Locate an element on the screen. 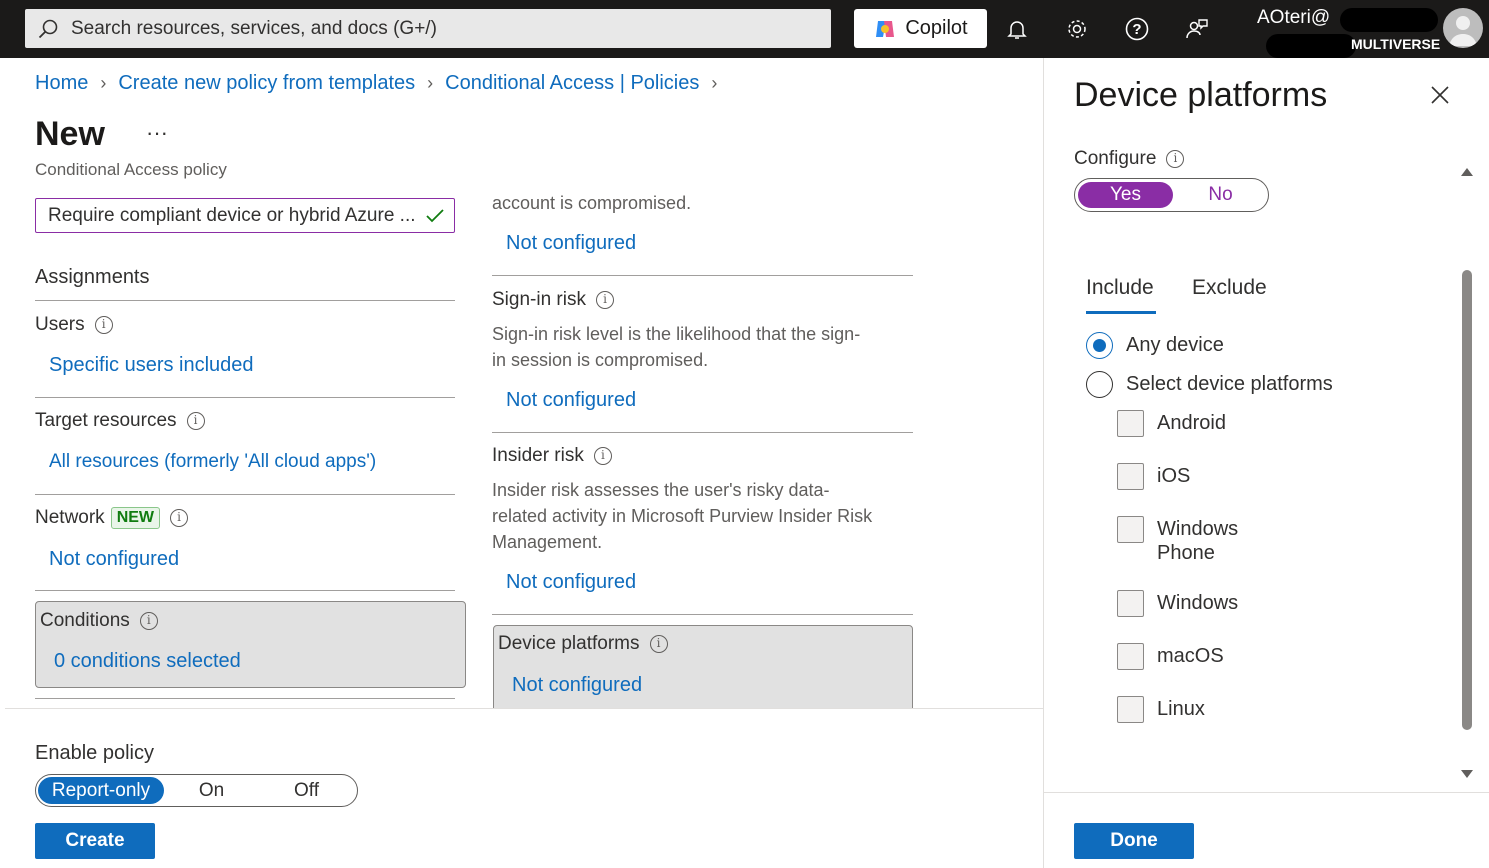 The width and height of the screenshot is (1489, 868). device-platforms-label: Device platforms i is located at coordinates (583, 644).